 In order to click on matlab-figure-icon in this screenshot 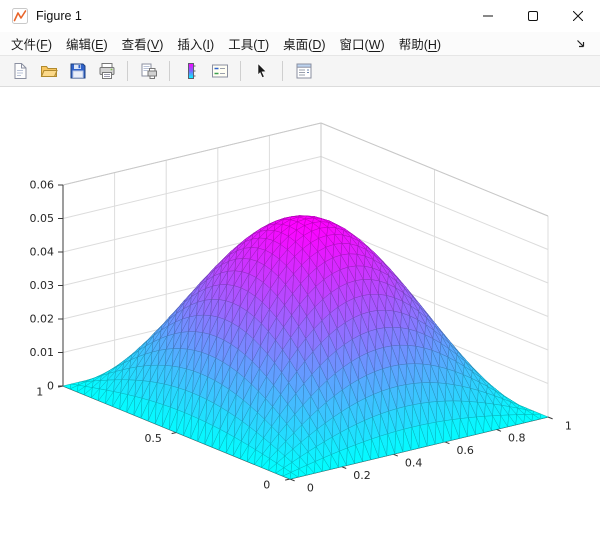, I will do `click(20, 16)`.